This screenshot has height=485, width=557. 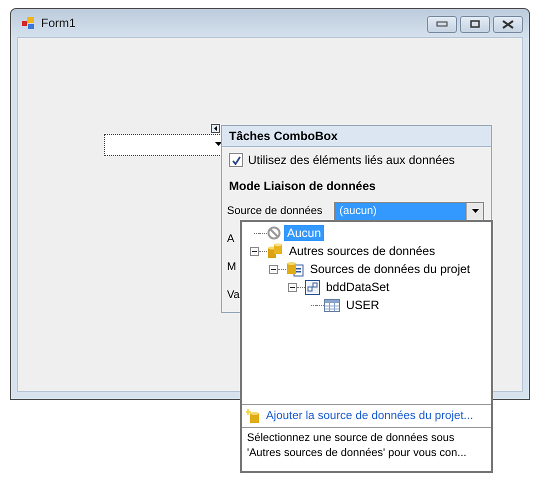 I want to click on no-entry-icon, so click(x=274, y=233).